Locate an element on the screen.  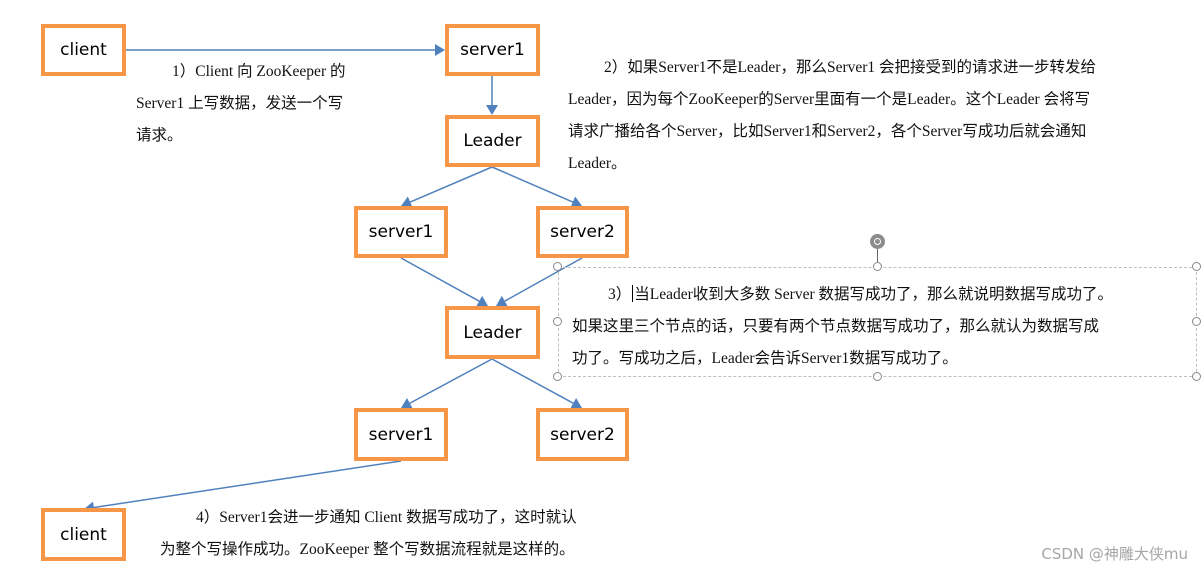
step4-line: 为整个写操作成功。ZooKeeper 整个写数据流程就是这样的。 is located at coordinates (367, 549).